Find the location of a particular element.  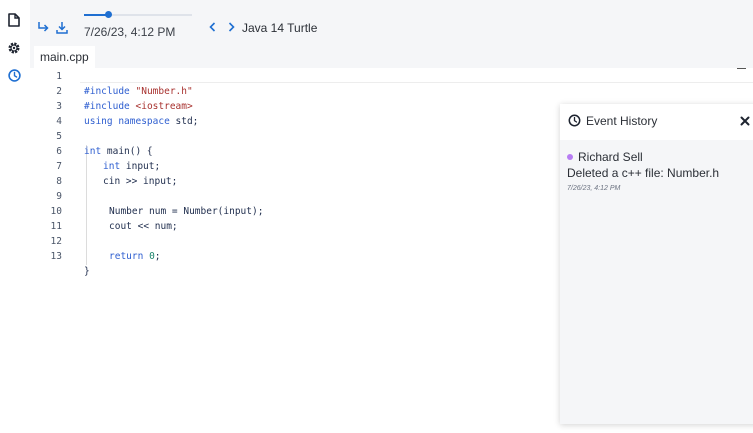

event-history-title: Event History is located at coordinates (622, 121).